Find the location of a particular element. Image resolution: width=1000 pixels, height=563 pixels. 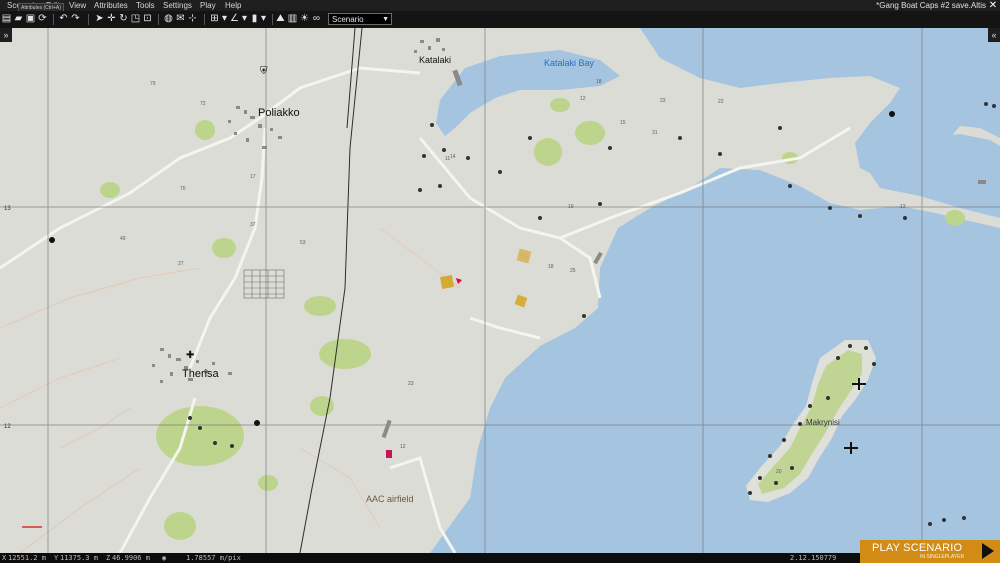

left-panel-toggle: » is located at coordinates (6, 35).